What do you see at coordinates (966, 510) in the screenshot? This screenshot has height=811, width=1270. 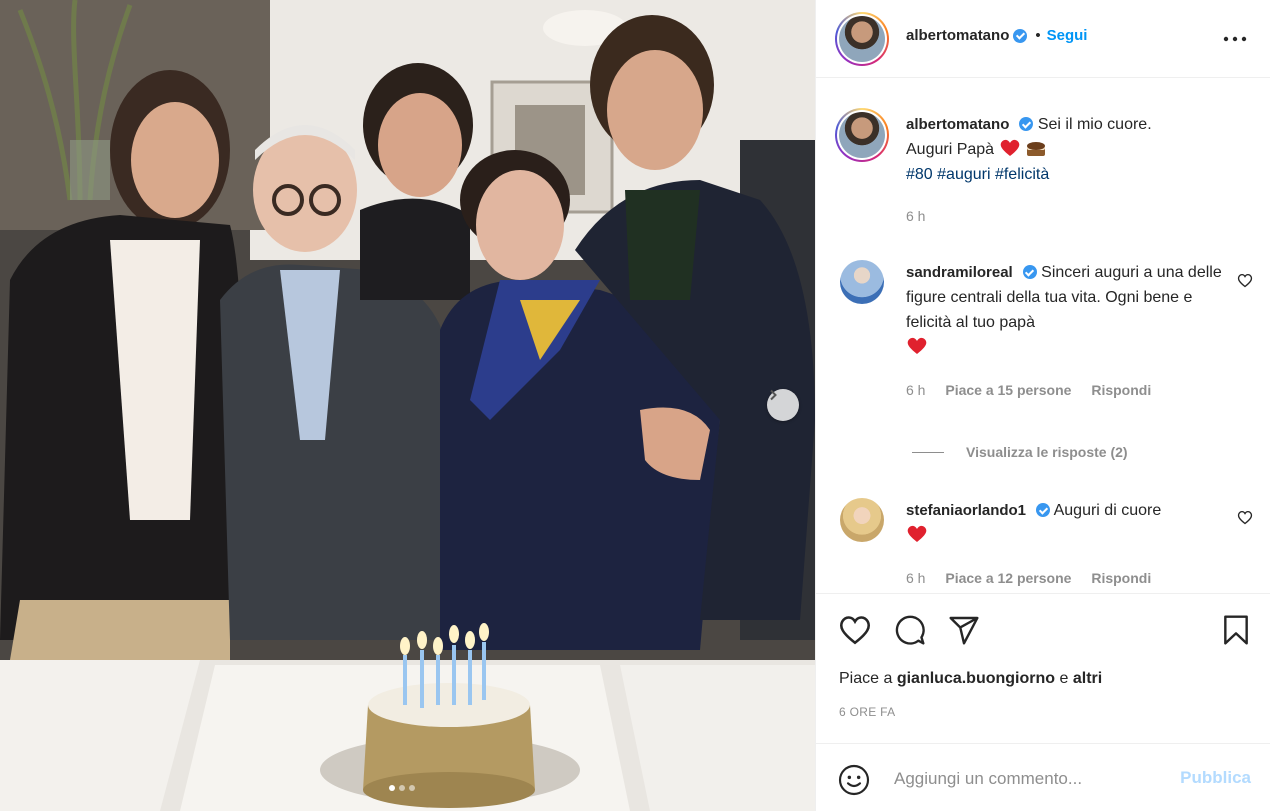 I see `commenter-username: stefaniaorlando1` at bounding box center [966, 510].